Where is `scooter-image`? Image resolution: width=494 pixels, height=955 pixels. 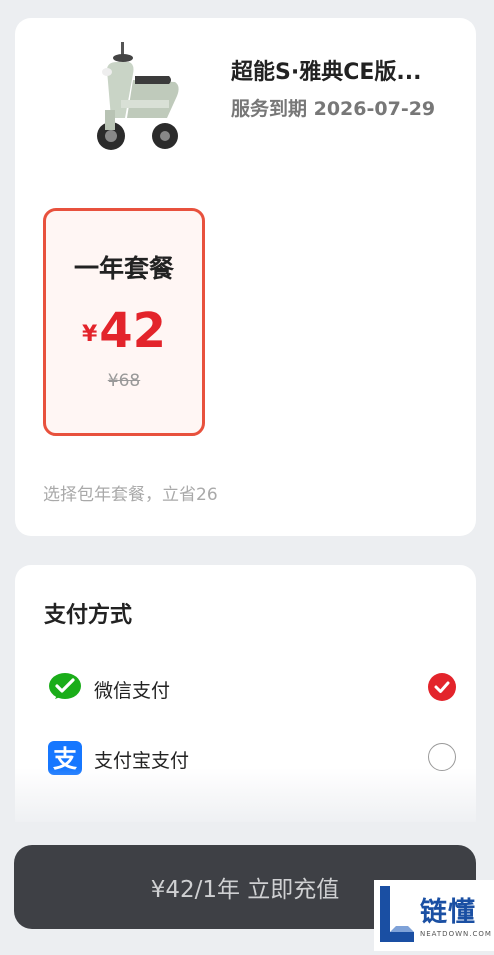 scooter-image is located at coordinates (138, 96).